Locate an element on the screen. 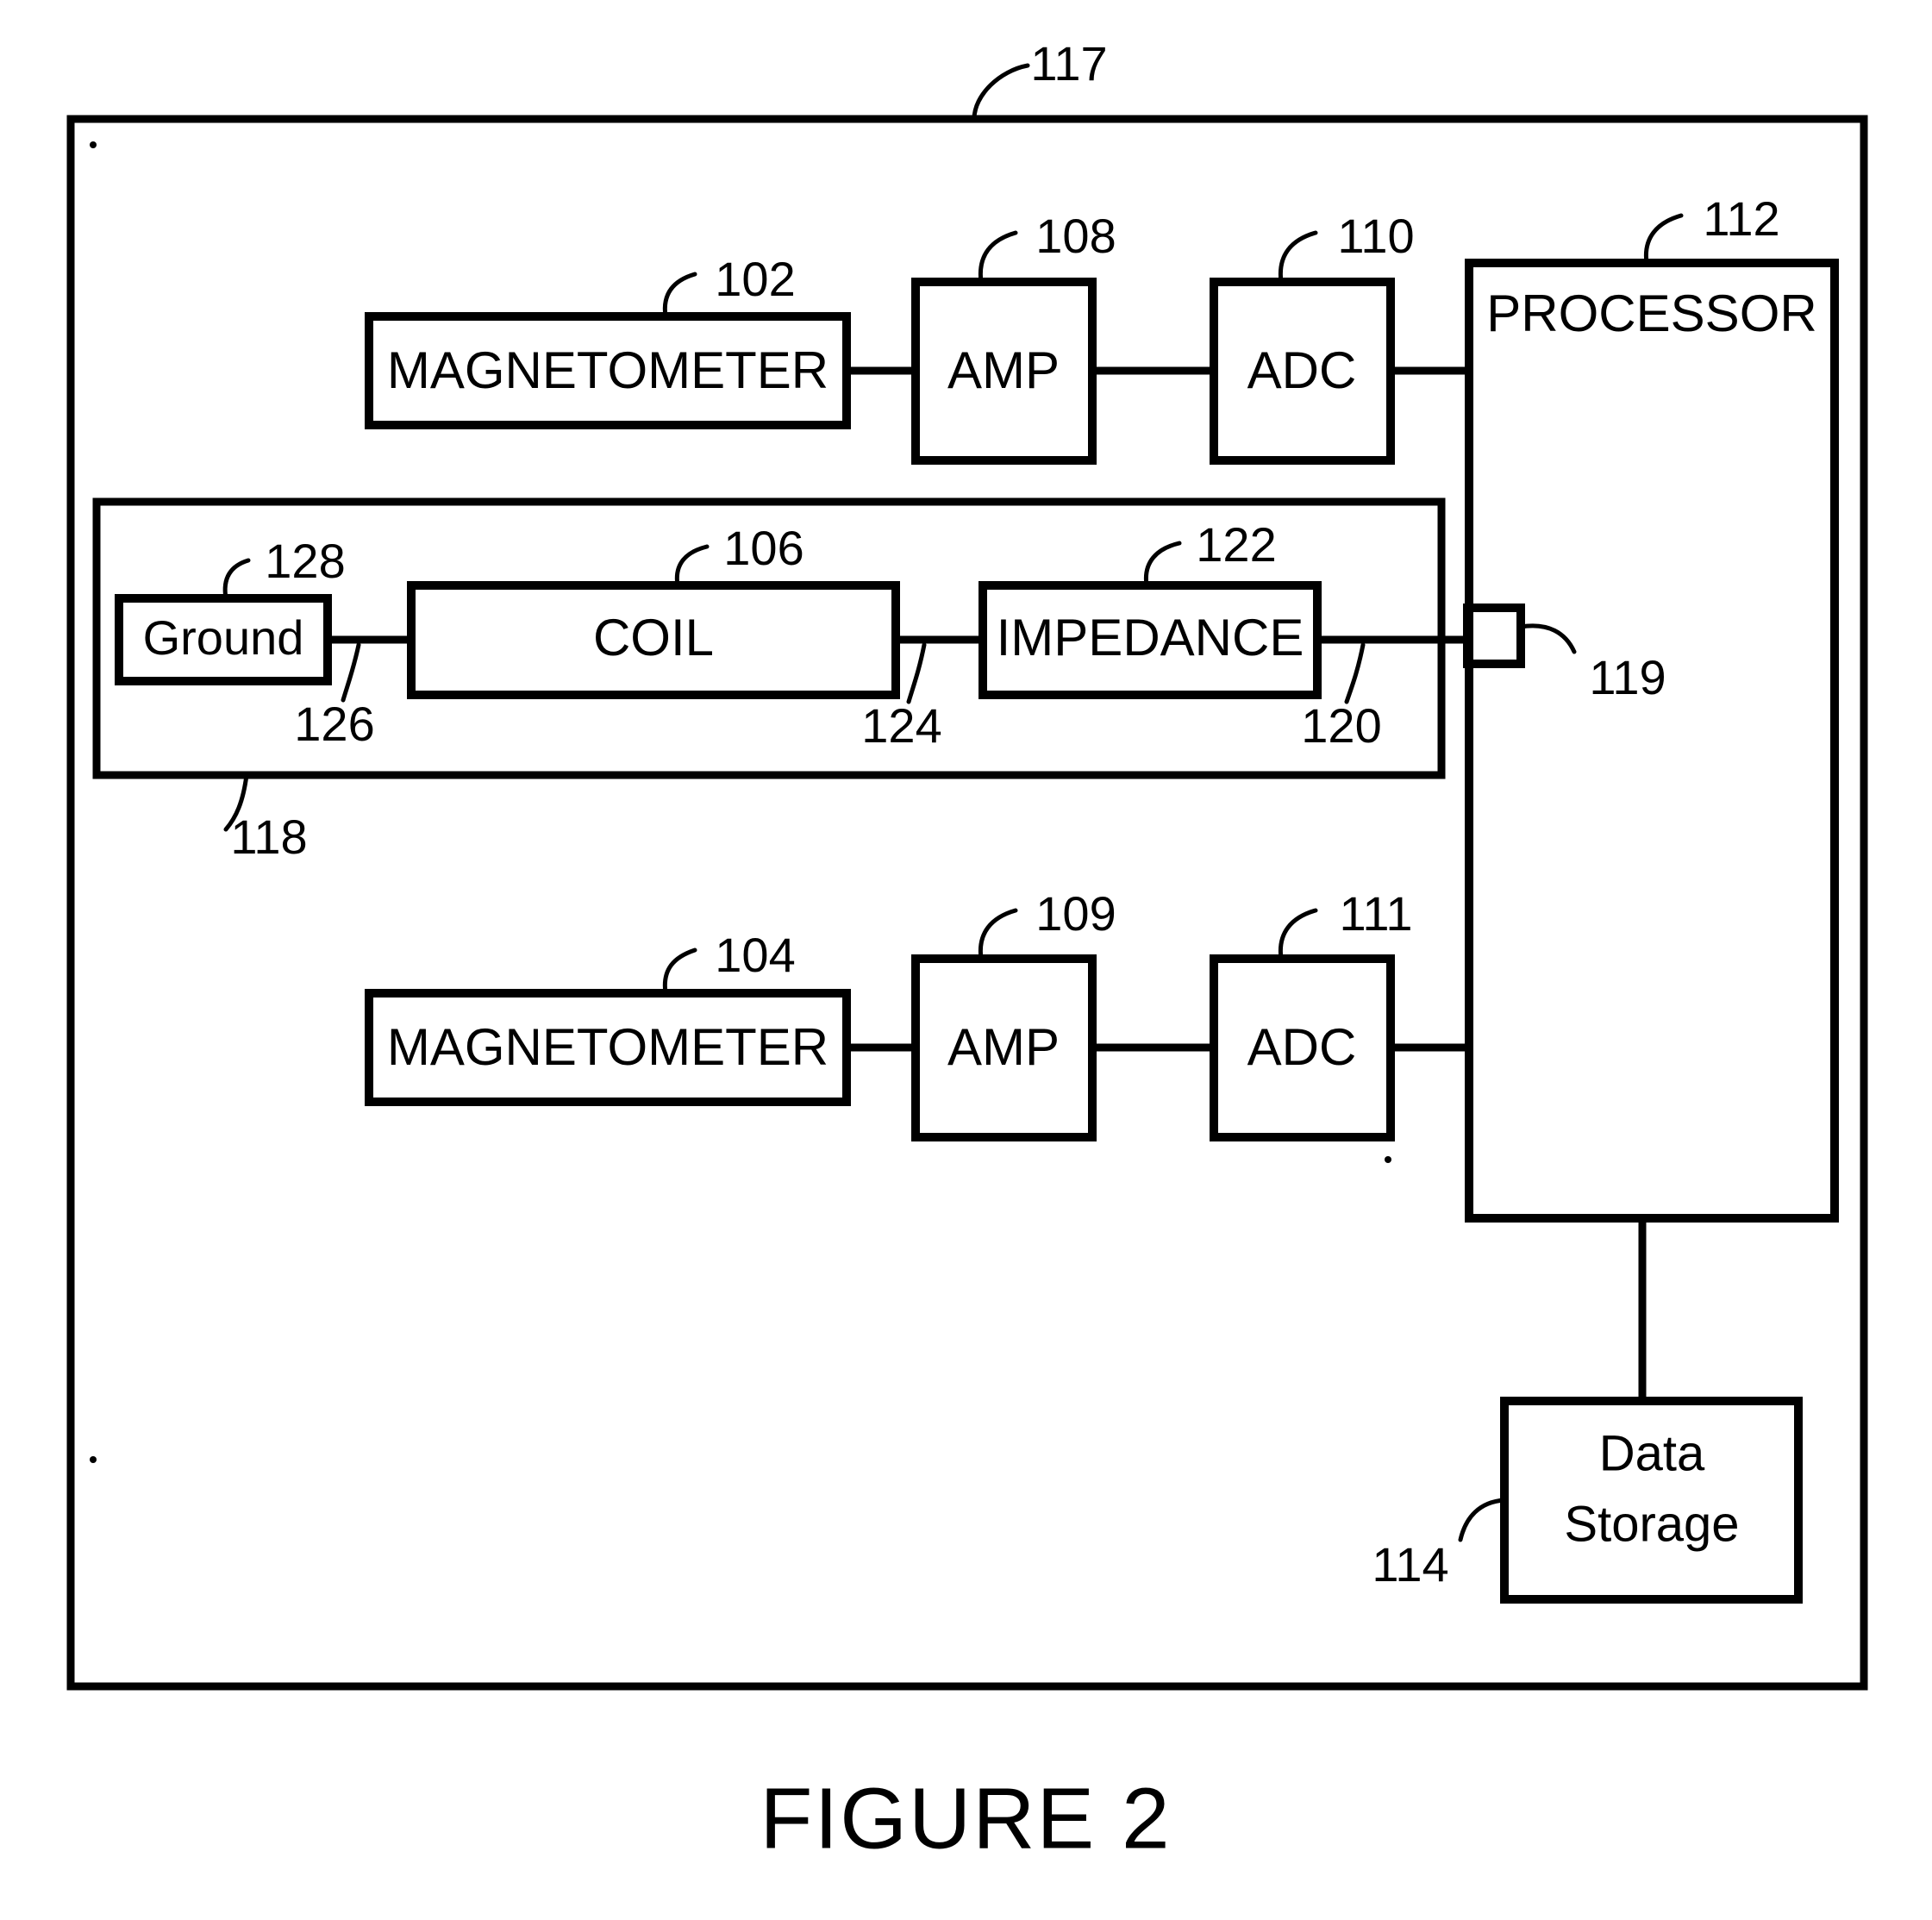 This screenshot has width=1932, height=1920. ref-126: 126 is located at coordinates (334, 724).